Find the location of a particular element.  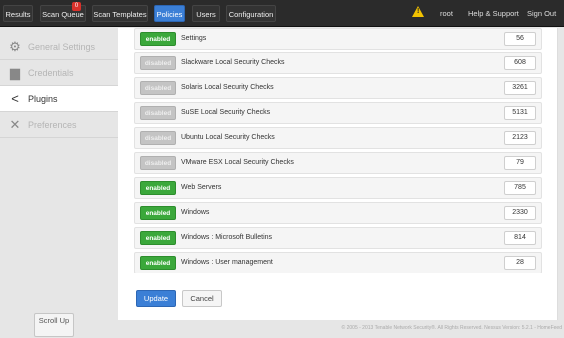

nav-scan-queue-label: Scan Queue is located at coordinates (63, 14).